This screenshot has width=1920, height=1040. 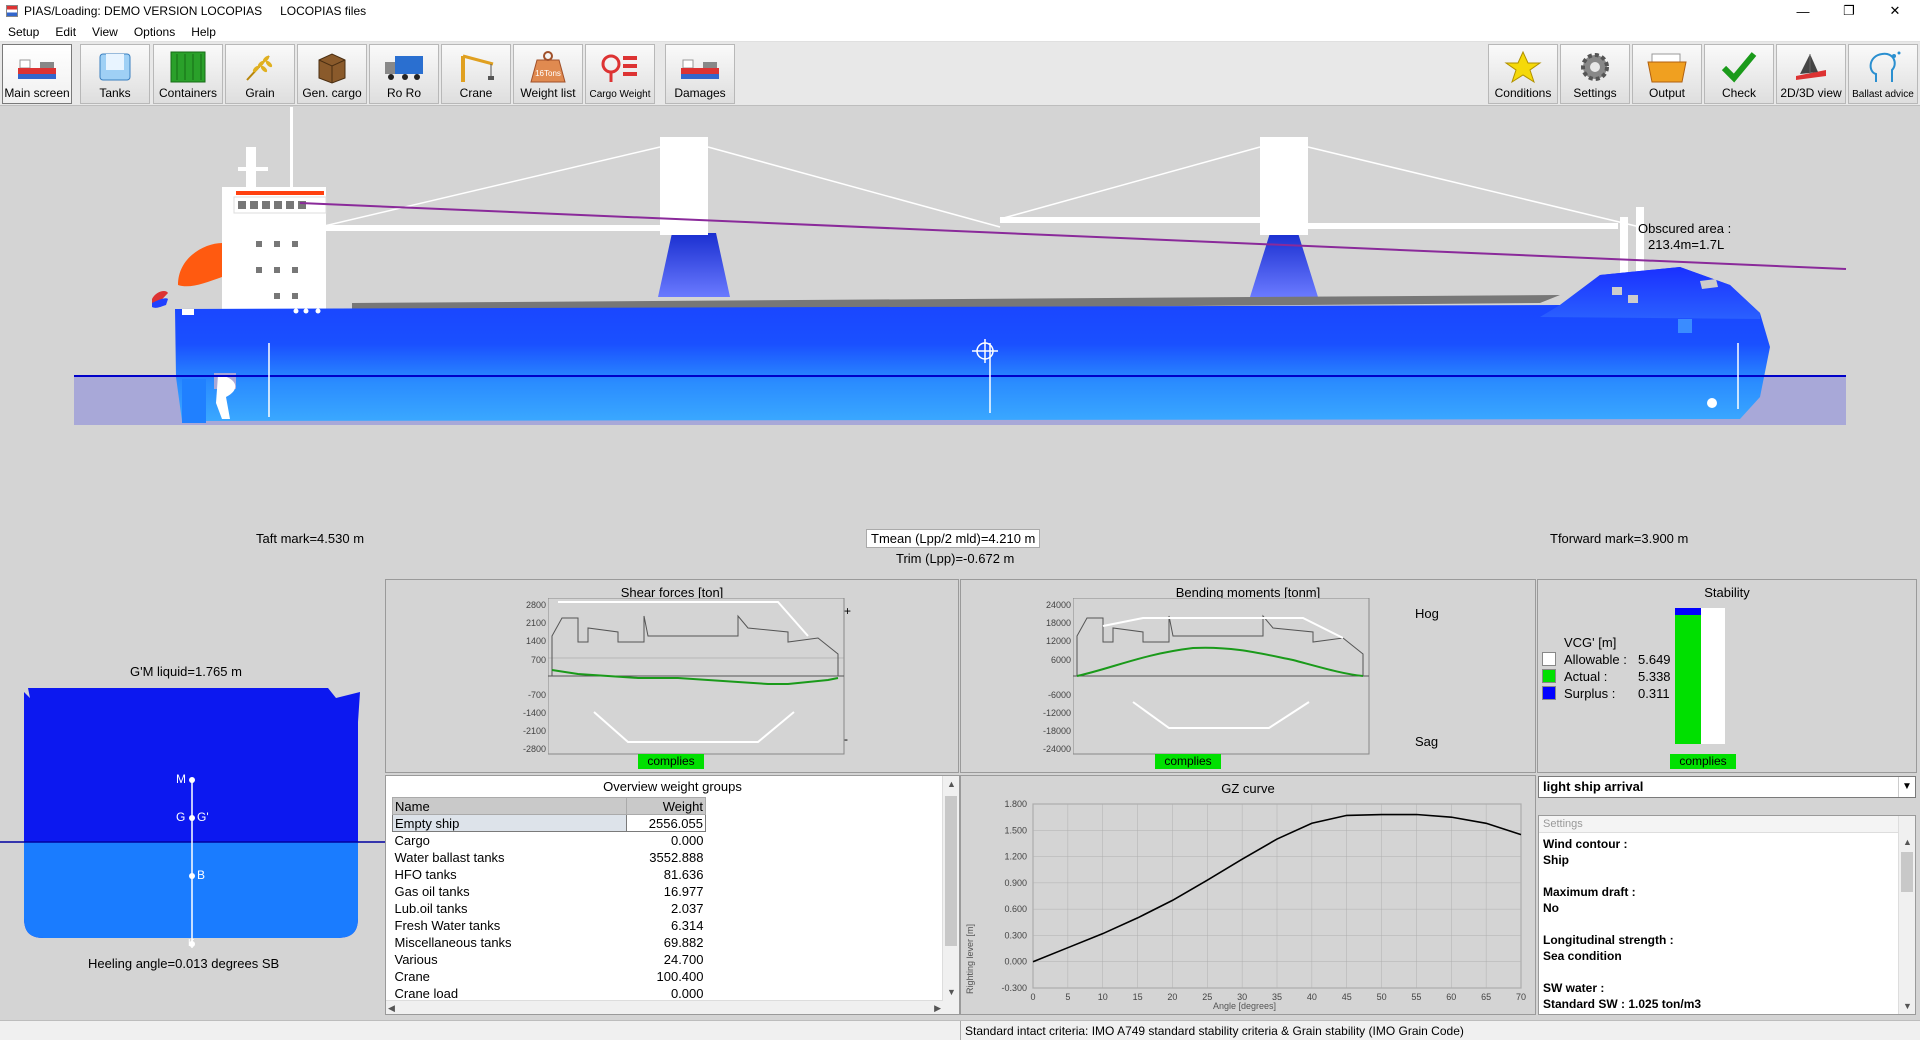 I want to click on gz-xtick-label: 40, so click(x=1312, y=997).